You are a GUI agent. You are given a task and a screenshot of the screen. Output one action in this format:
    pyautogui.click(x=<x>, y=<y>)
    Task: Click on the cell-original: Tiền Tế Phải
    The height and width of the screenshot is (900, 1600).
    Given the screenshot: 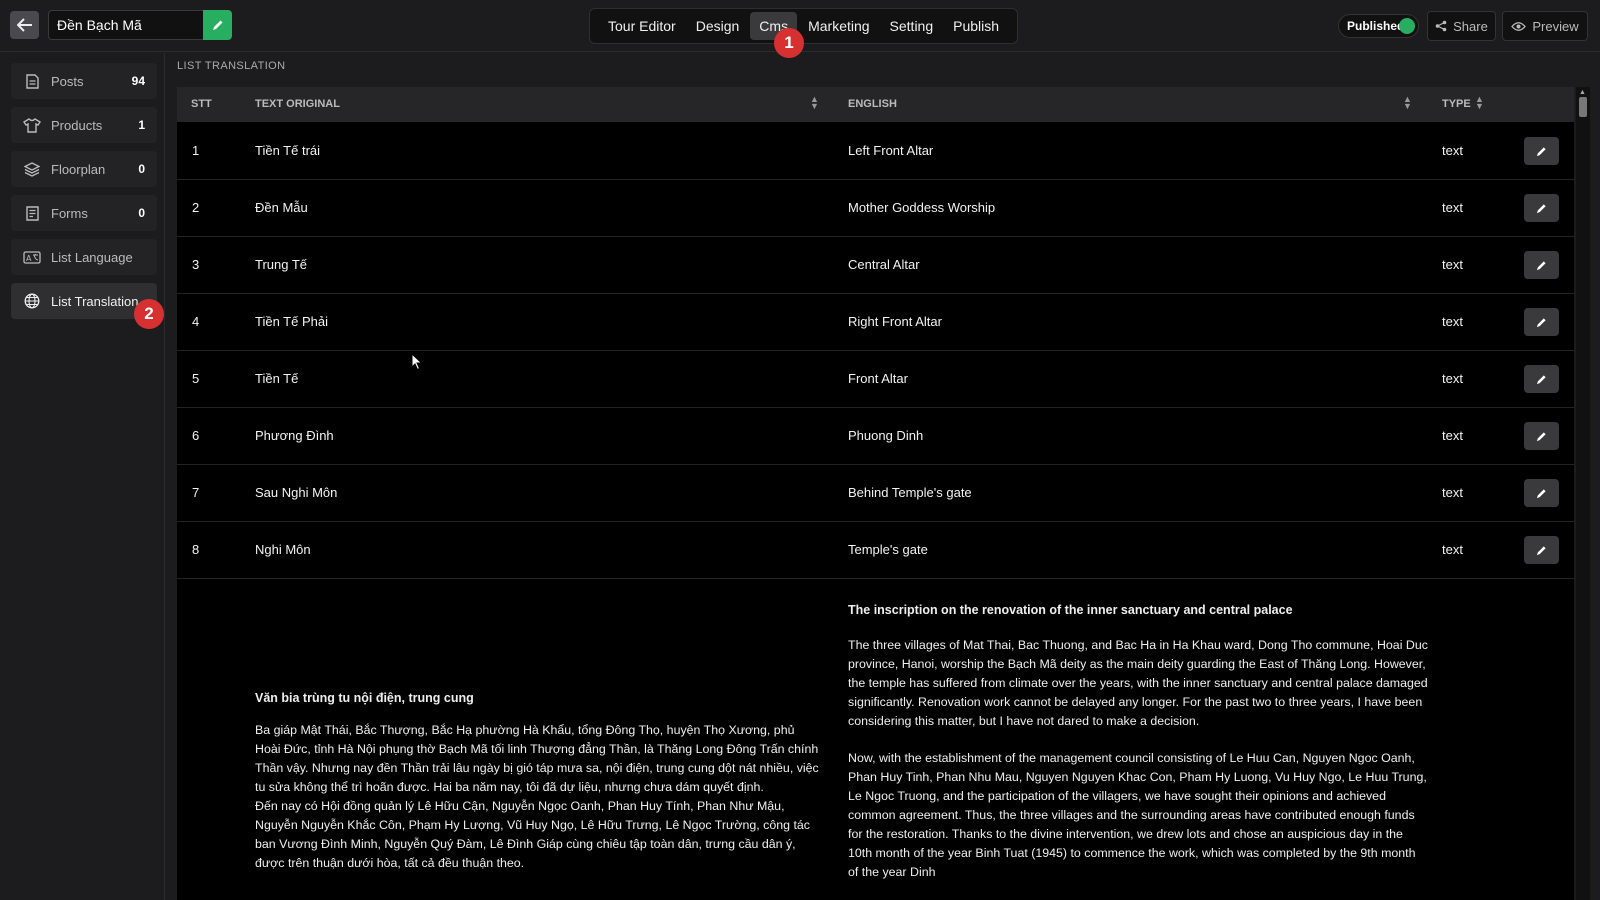 What is the action you would take?
    pyautogui.click(x=291, y=321)
    